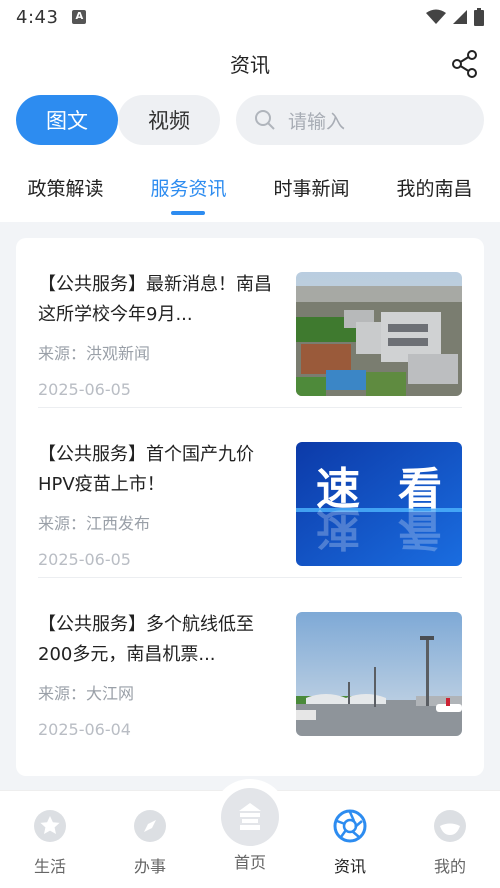 This screenshot has height=888, width=500. What do you see at coordinates (94, 523) in the screenshot?
I see `article-source: 来源：江西发布` at bounding box center [94, 523].